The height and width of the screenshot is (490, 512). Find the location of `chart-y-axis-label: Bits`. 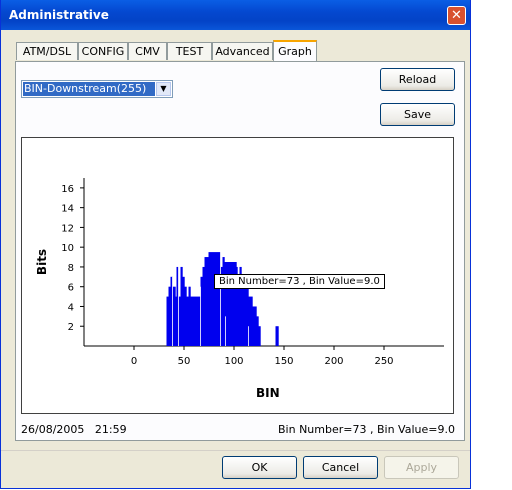

chart-y-axis-label: Bits is located at coordinates (42, 262).